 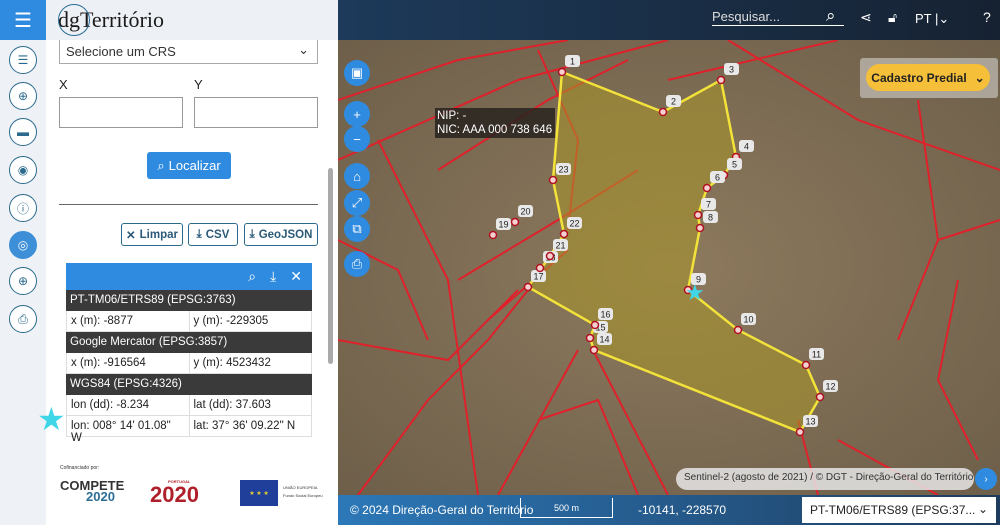 I want to click on style-button: ◉, so click(x=23, y=170).